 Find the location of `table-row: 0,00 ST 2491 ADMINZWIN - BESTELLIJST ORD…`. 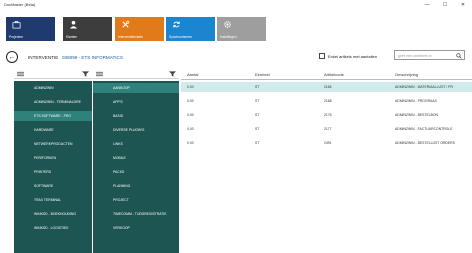

table-row: 0,00 ST 2491 ADMINZWIN - BESTELLIJST ORD… is located at coordinates (326, 143).